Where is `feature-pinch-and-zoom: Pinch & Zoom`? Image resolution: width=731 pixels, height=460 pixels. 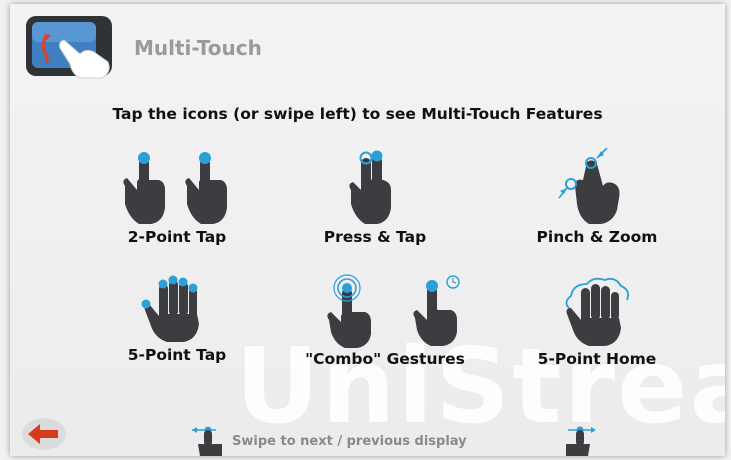 feature-pinch-and-zoom: Pinch & Zoom is located at coordinates (597, 196).